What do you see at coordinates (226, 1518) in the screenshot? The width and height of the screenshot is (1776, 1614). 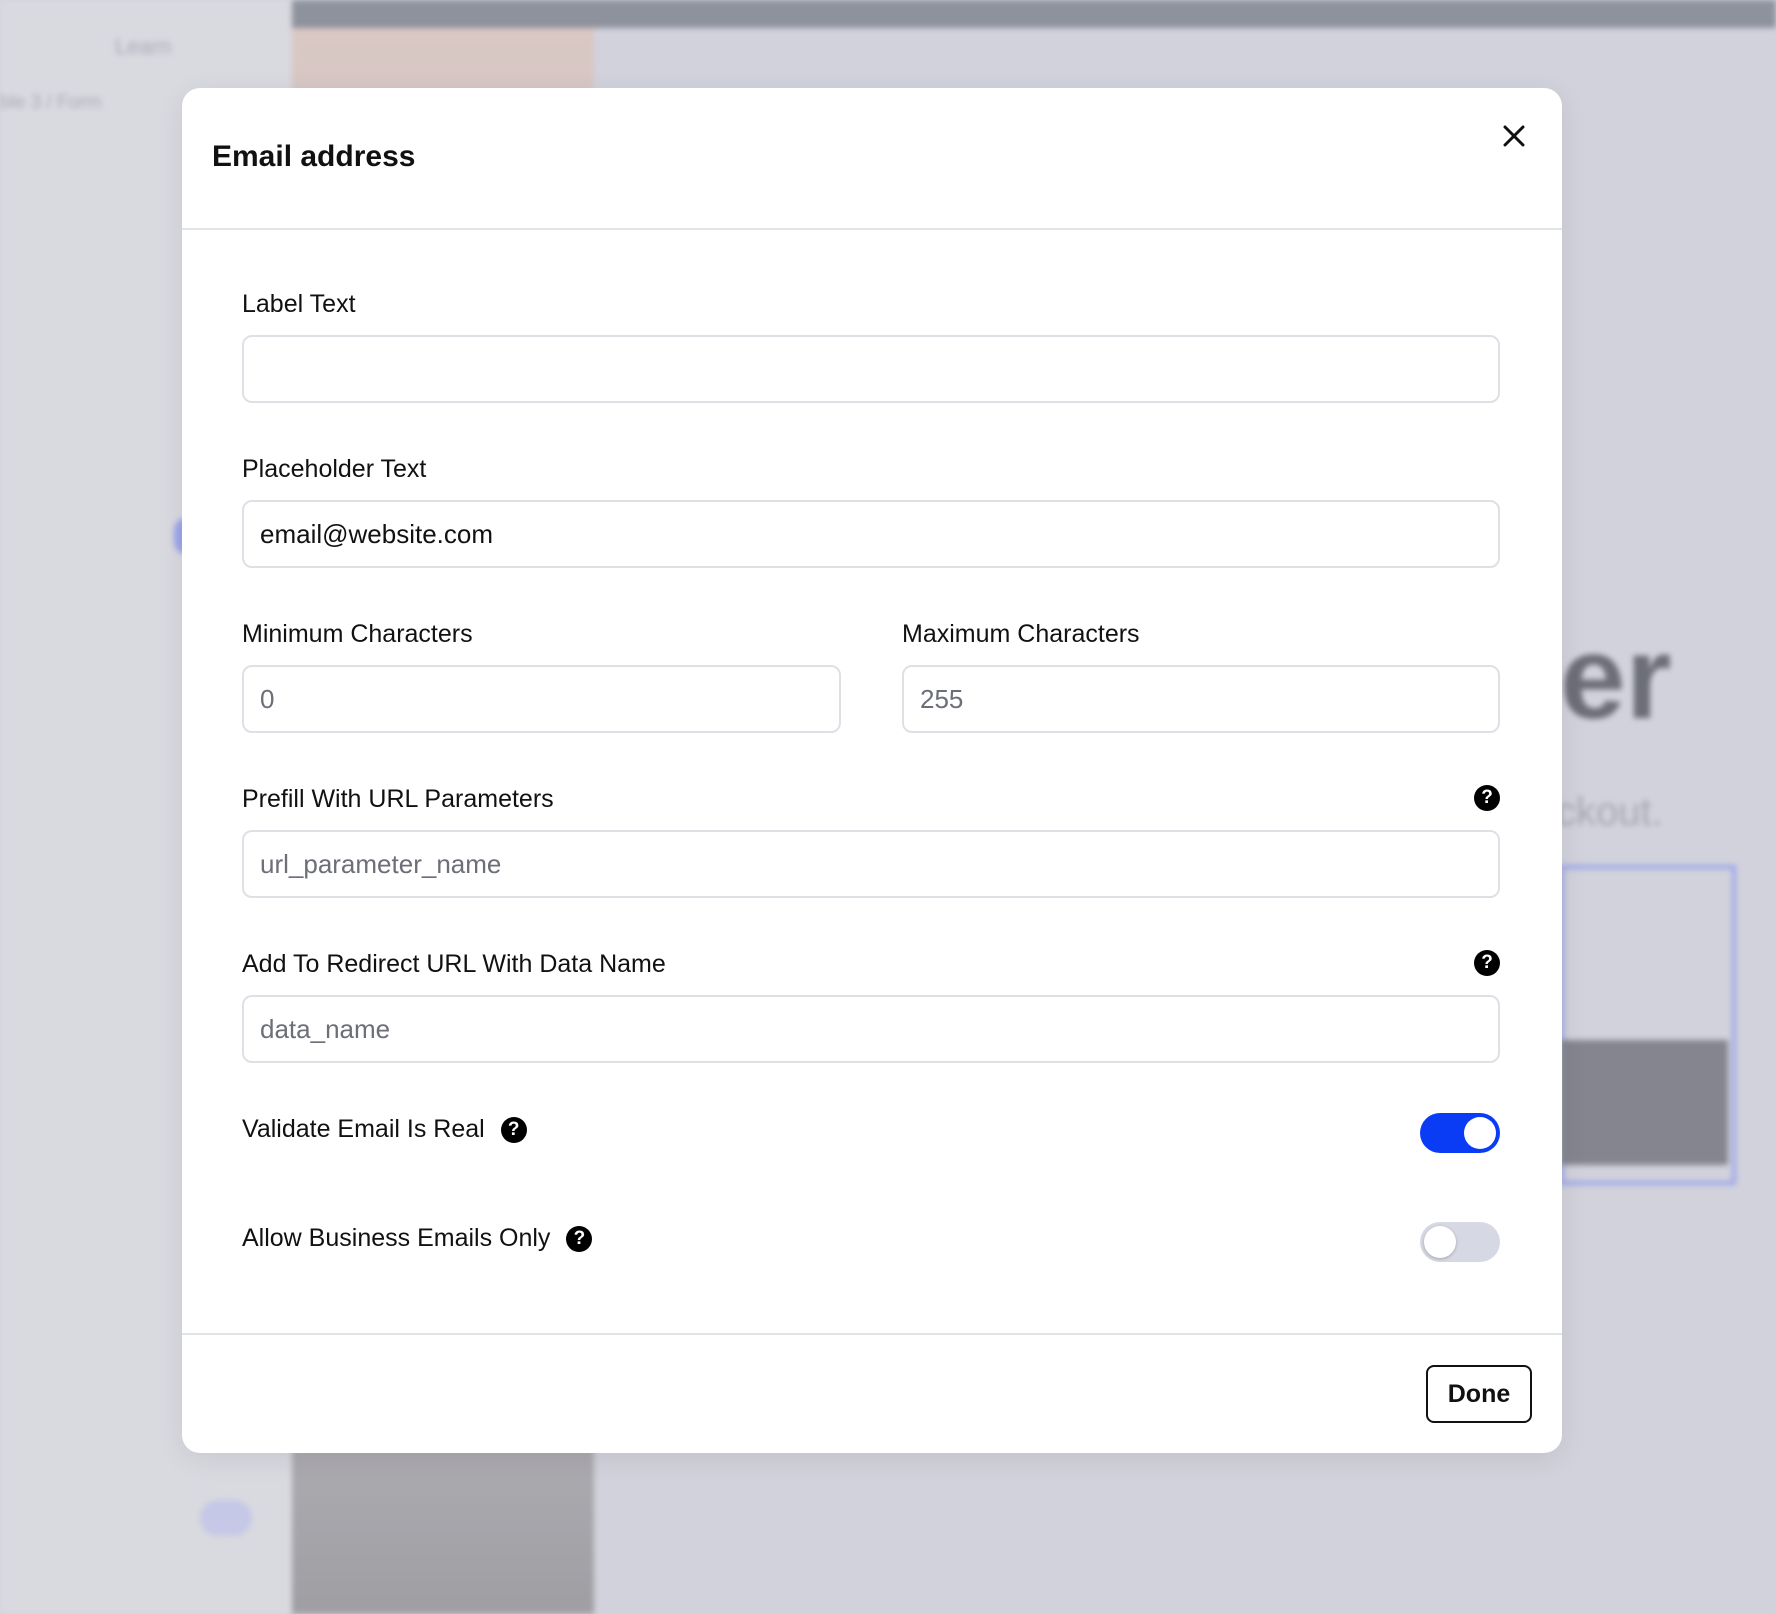 I see `background-toggle` at bounding box center [226, 1518].